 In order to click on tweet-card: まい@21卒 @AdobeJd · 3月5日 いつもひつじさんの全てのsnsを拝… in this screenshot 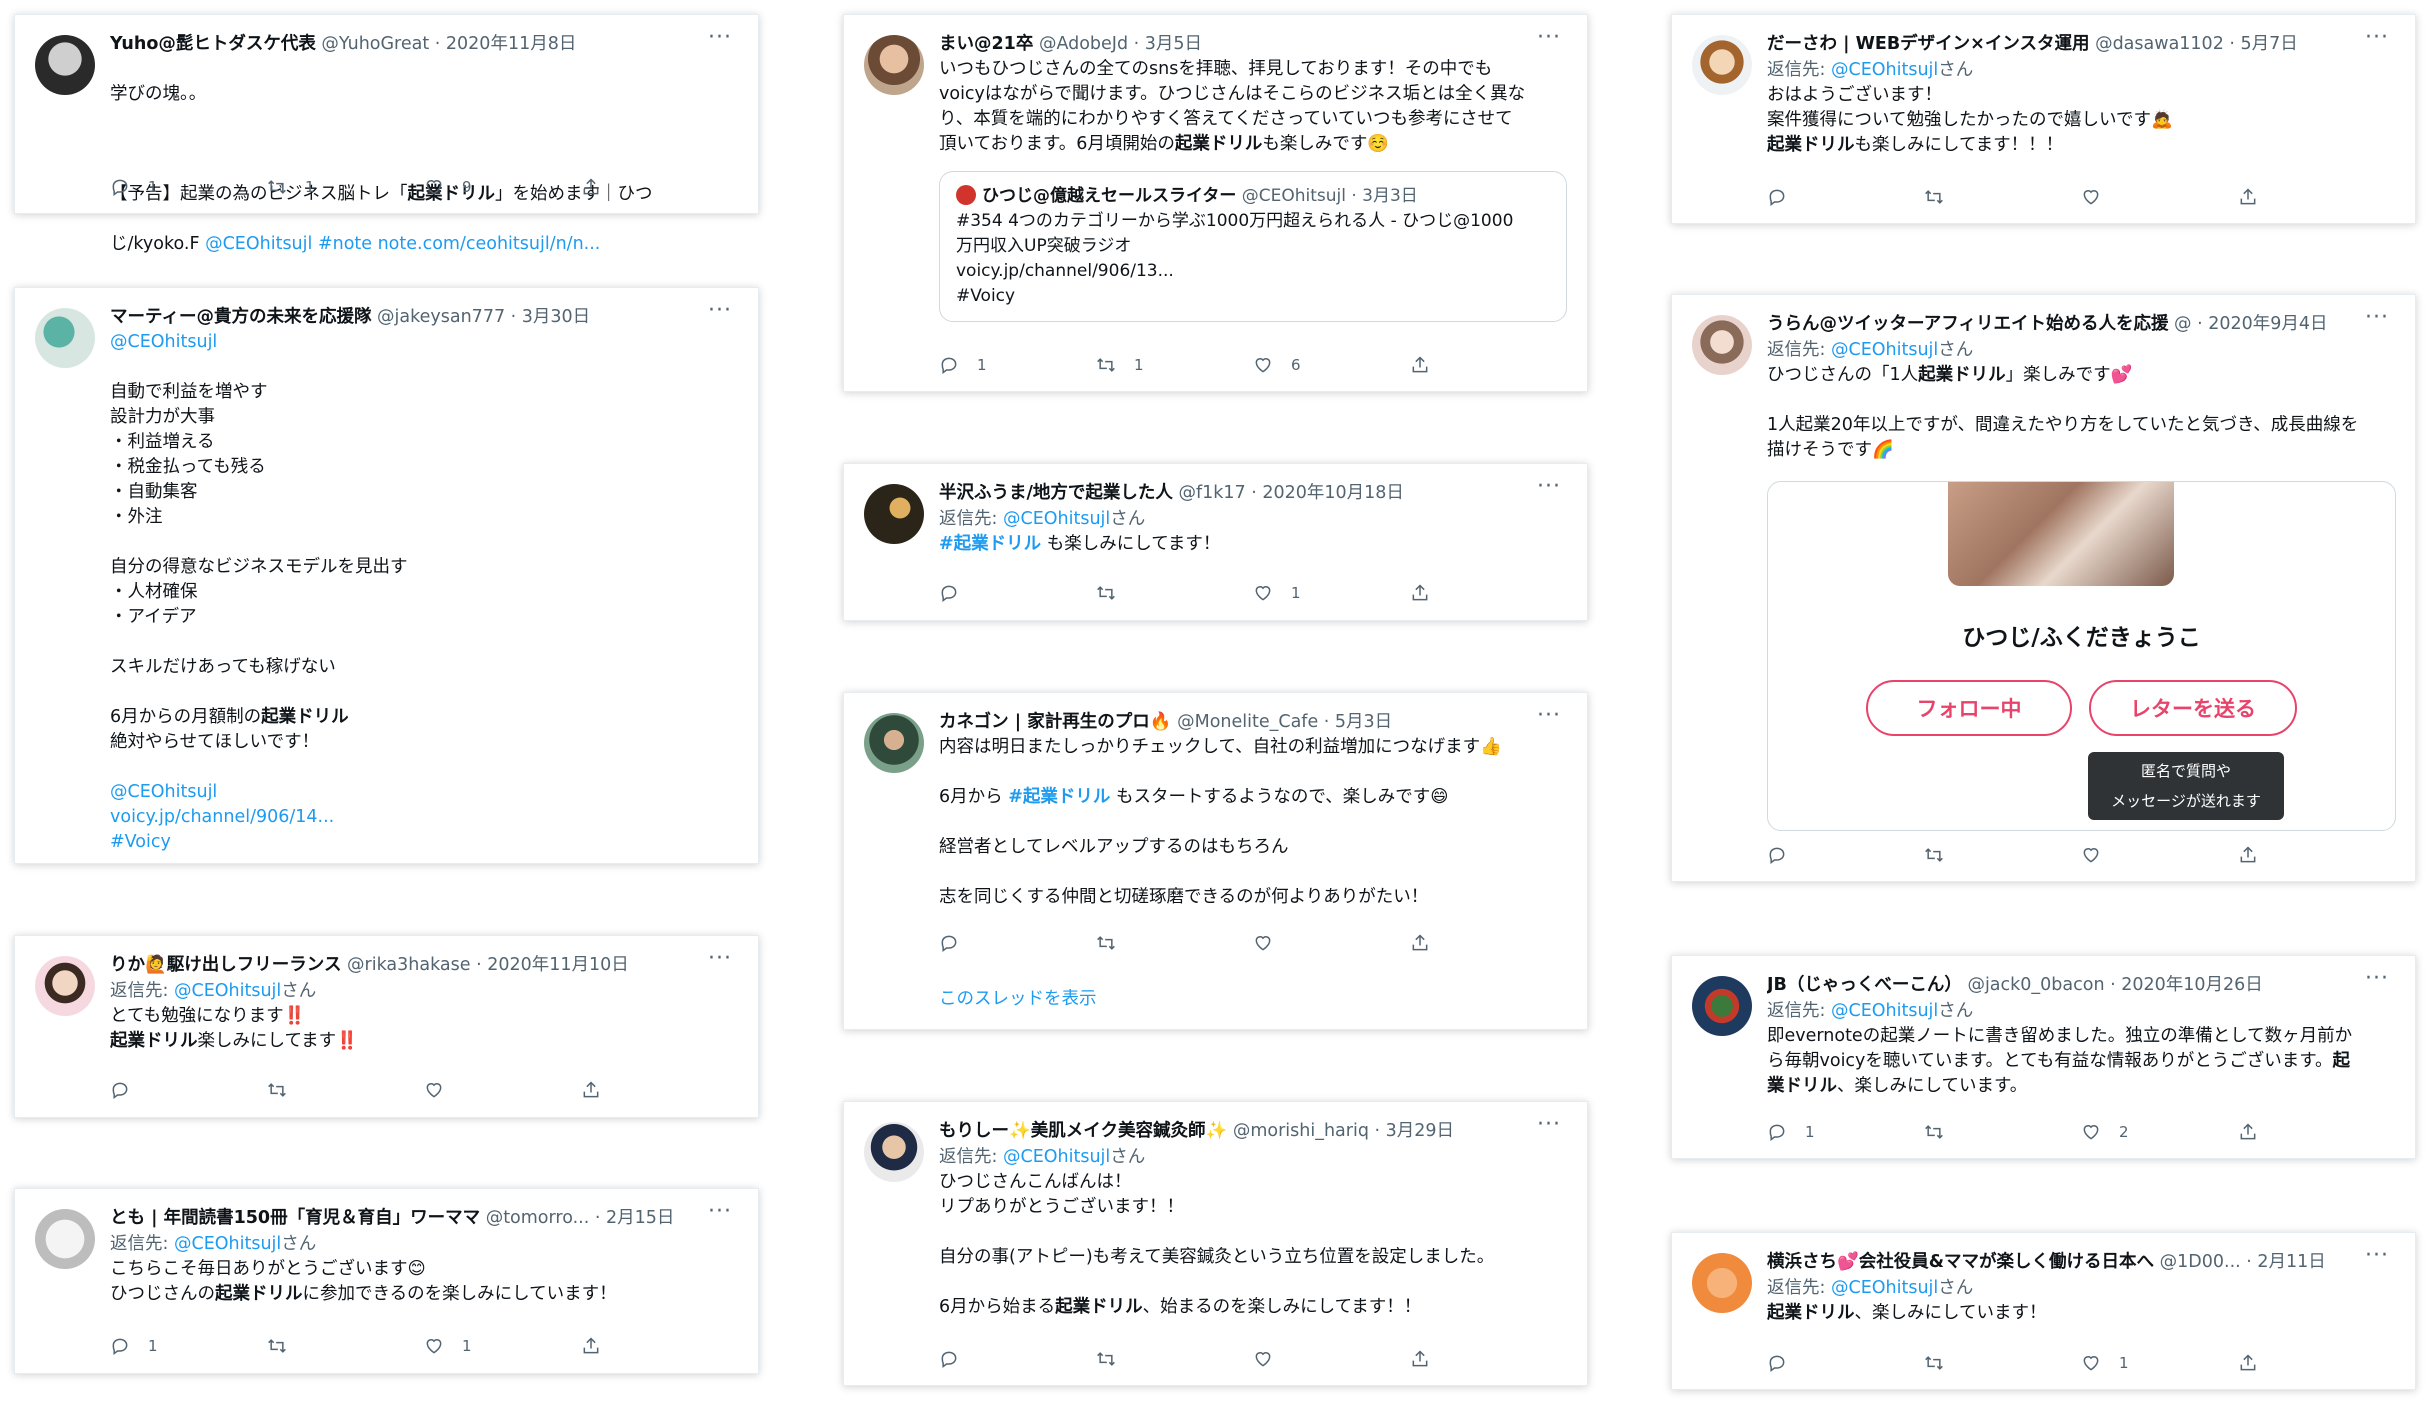, I will do `click(1215, 203)`.